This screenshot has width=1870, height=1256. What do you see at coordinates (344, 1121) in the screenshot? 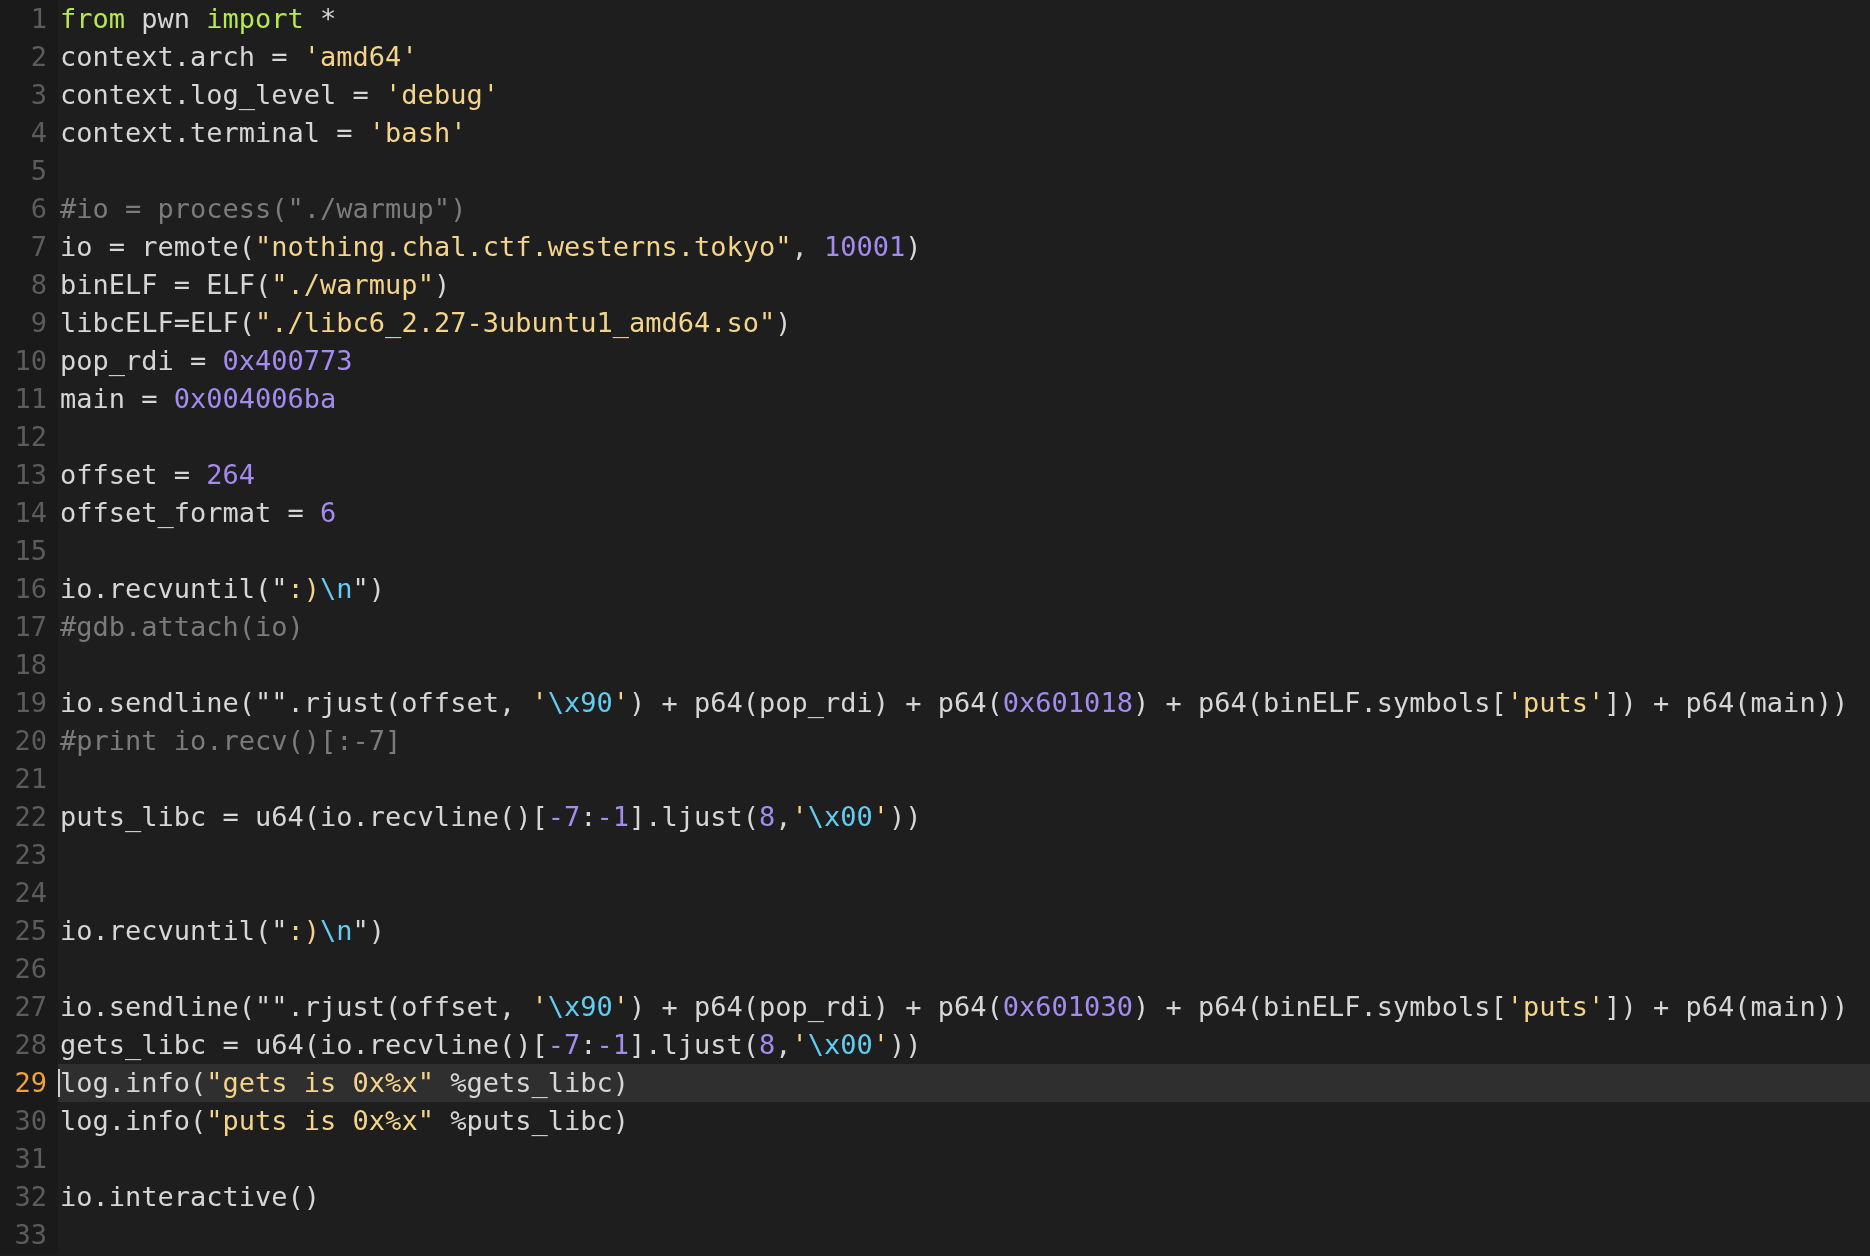
I see `code-line: log.info("puts is 0x%x" %puts_libc)` at bounding box center [344, 1121].